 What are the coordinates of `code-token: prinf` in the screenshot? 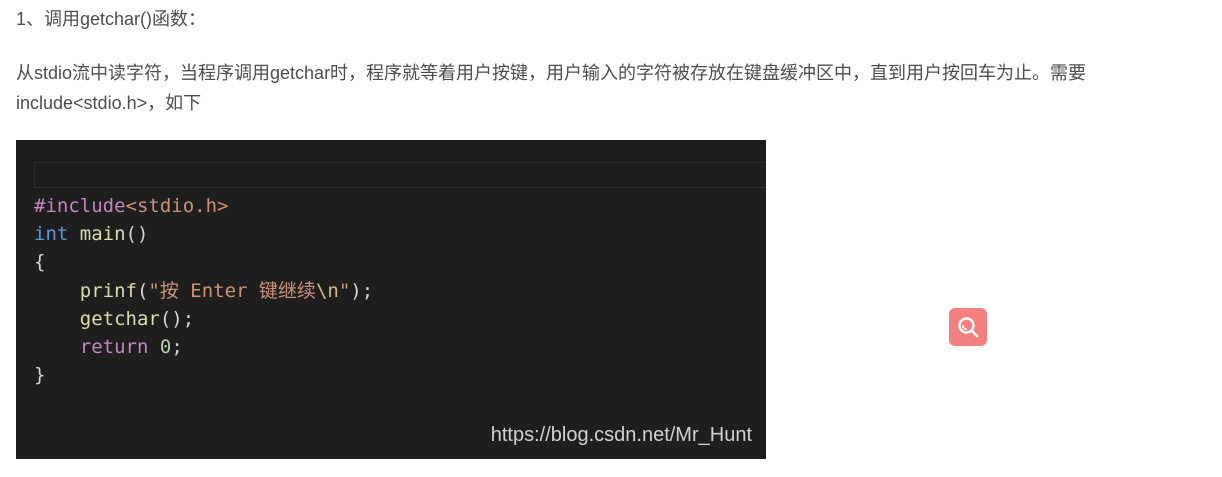 It's located at (108, 290).